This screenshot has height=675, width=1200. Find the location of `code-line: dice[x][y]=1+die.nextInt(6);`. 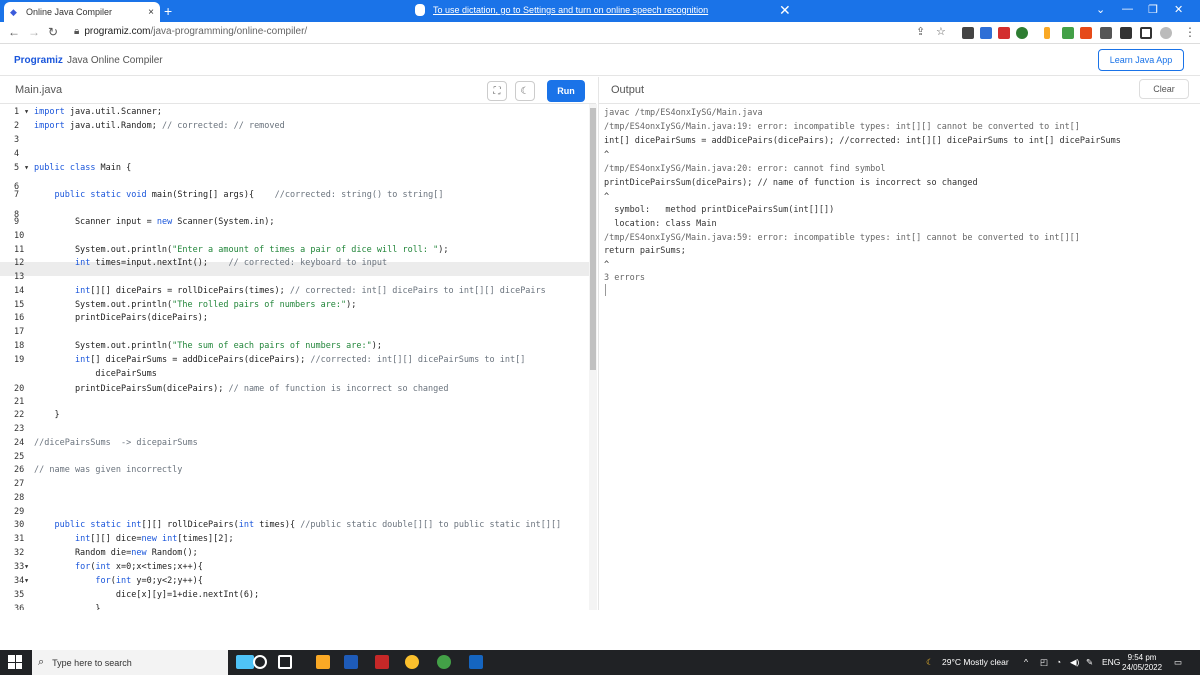

code-line: dice[x][y]=1+die.nextInt(6); is located at coordinates (146, 595).